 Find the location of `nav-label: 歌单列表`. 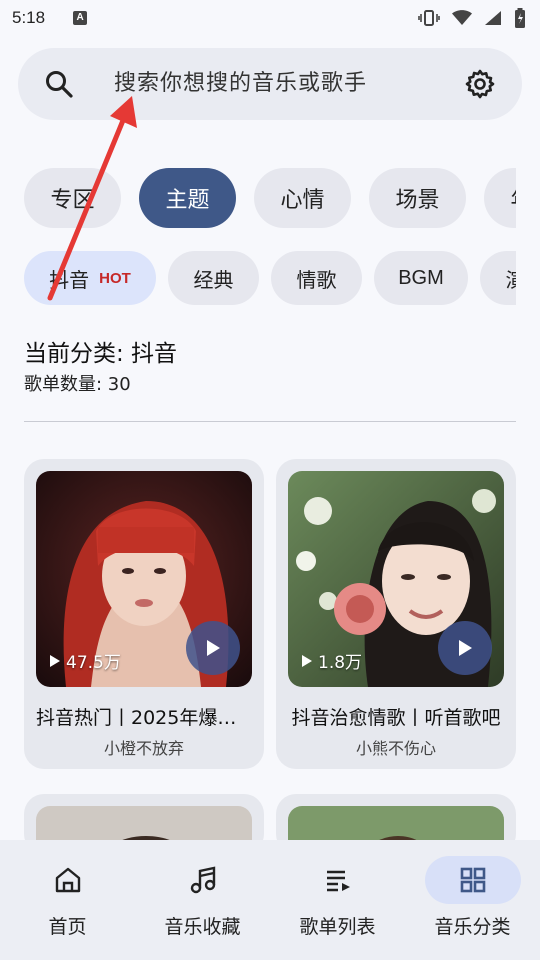

nav-label: 歌单列表 is located at coordinates (337, 927).